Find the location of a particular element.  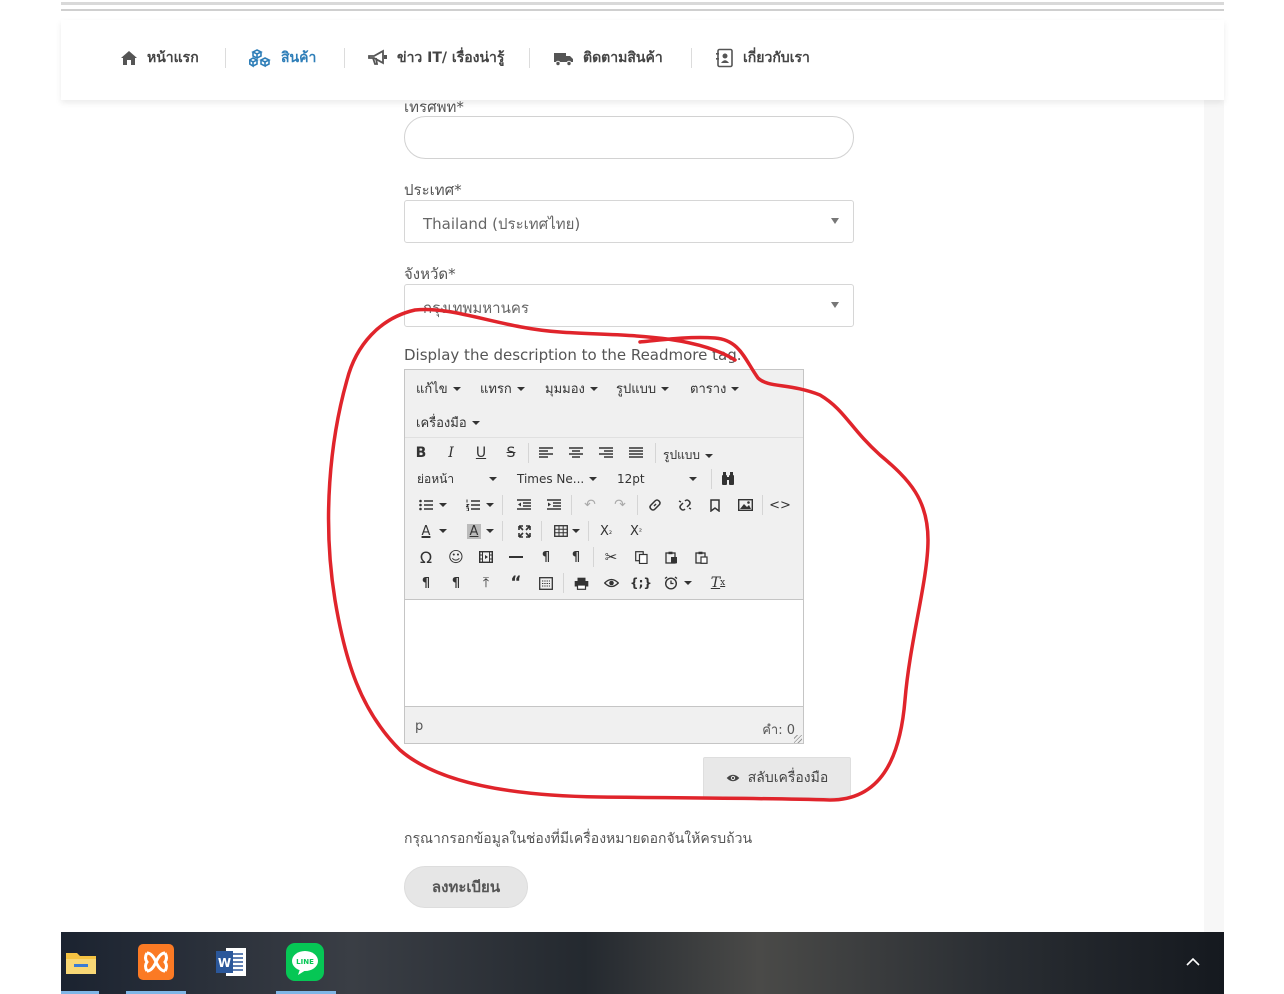

clear-formatting-icon: Tx is located at coordinates (718, 583).